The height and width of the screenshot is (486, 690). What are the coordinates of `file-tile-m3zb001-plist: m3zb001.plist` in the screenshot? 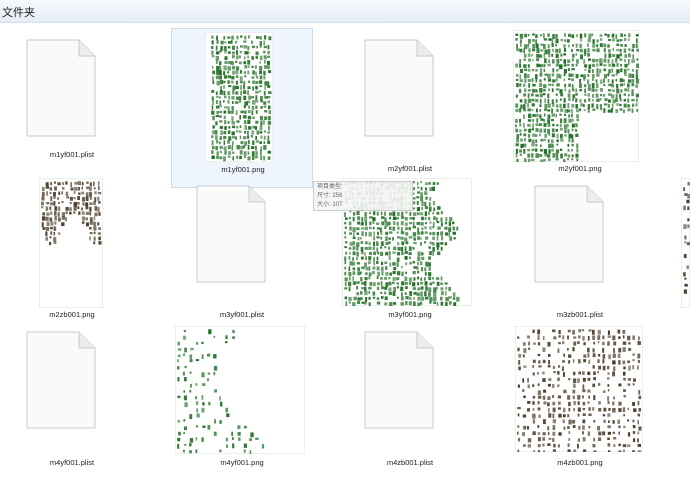 It's located at (580, 256).